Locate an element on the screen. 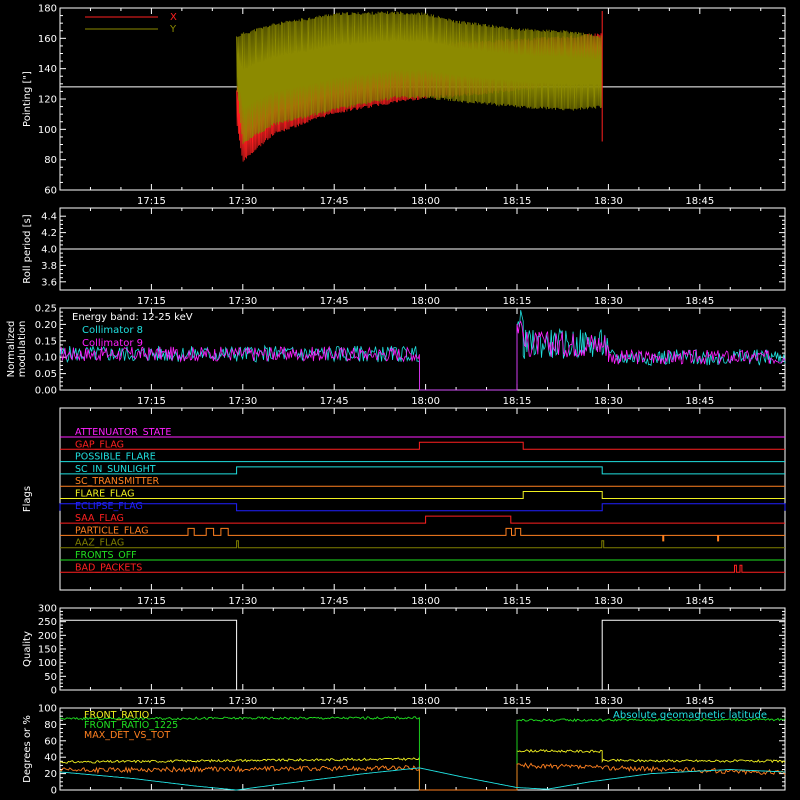 Image resolution: width=800 pixels, height=800 pixels. legend-label-y: Y is located at coordinates (173, 29).